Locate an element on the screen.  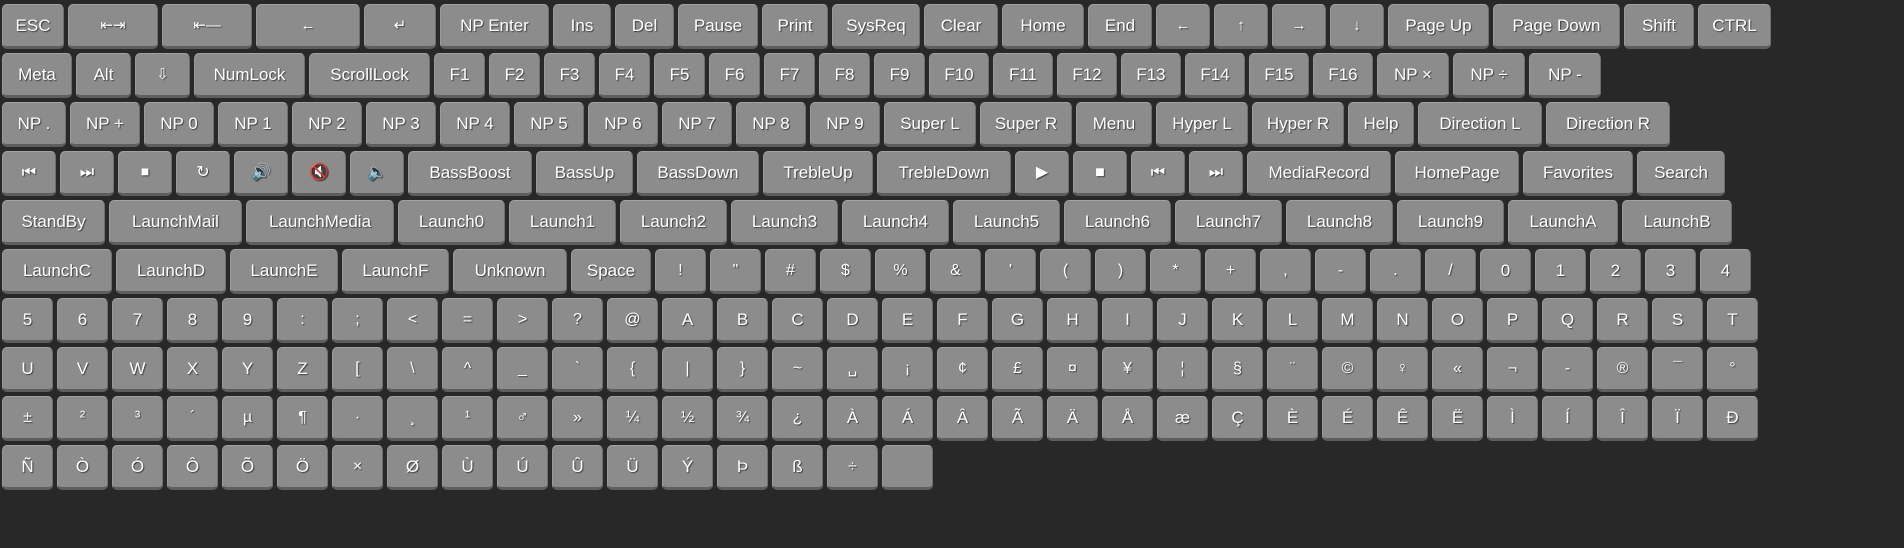
key-yen: ¥ is located at coordinates (1127, 369).